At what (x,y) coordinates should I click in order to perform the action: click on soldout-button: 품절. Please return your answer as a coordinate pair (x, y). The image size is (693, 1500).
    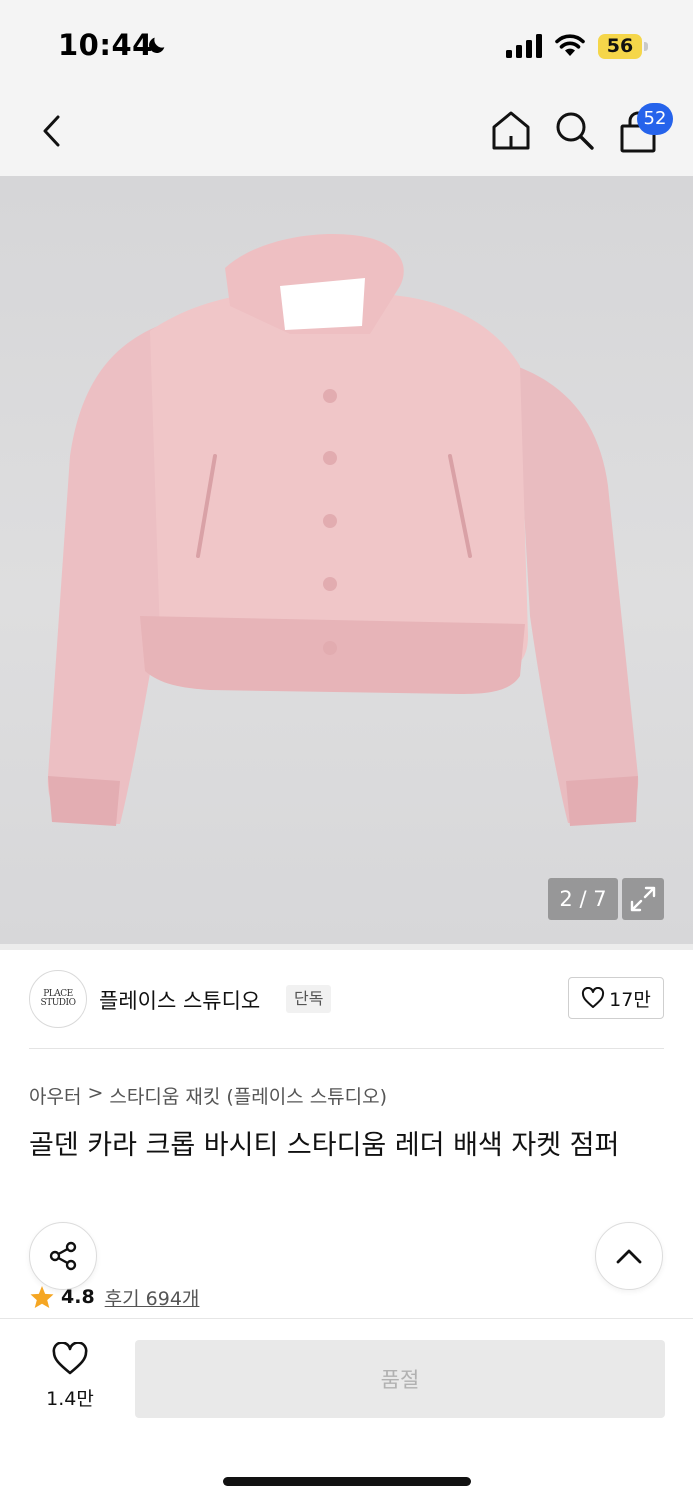
    Looking at the image, I should click on (400, 1379).